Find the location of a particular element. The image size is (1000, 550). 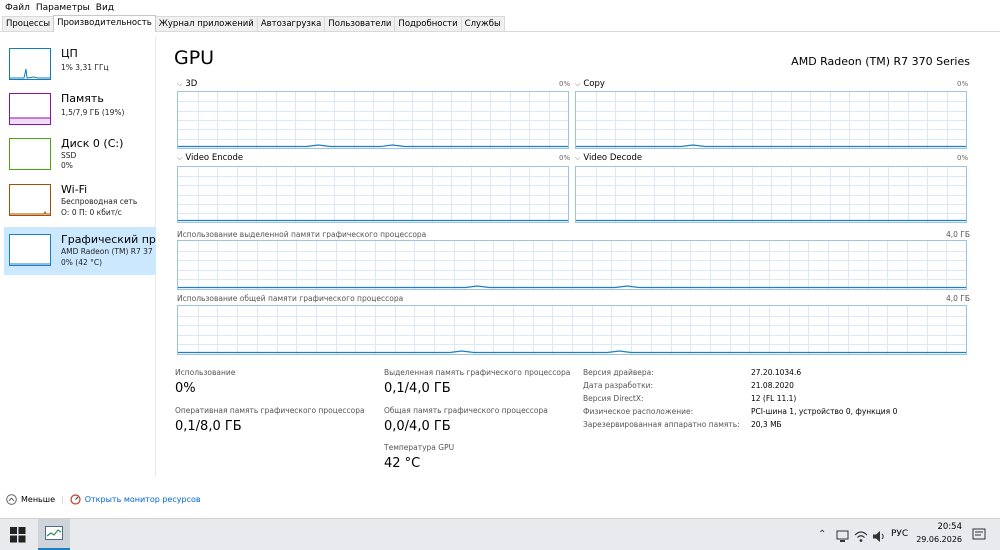

sidebar-item-memory: Память 1,5/7,9 ГБ (19%) is located at coordinates (80, 109).